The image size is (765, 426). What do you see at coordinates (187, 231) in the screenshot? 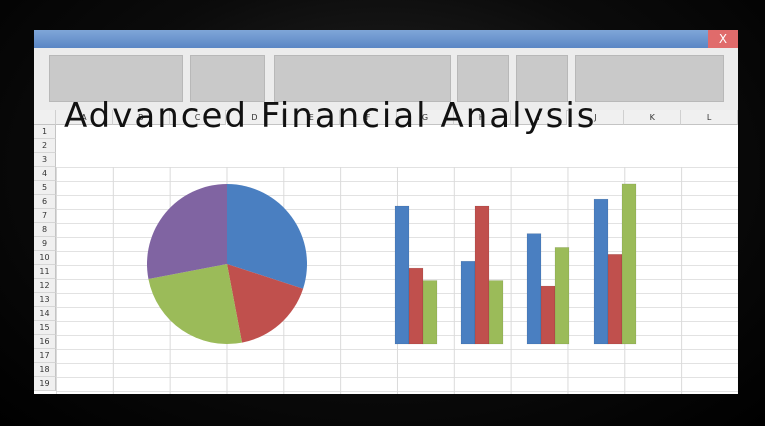
I see `pie-slice` at bounding box center [187, 231].